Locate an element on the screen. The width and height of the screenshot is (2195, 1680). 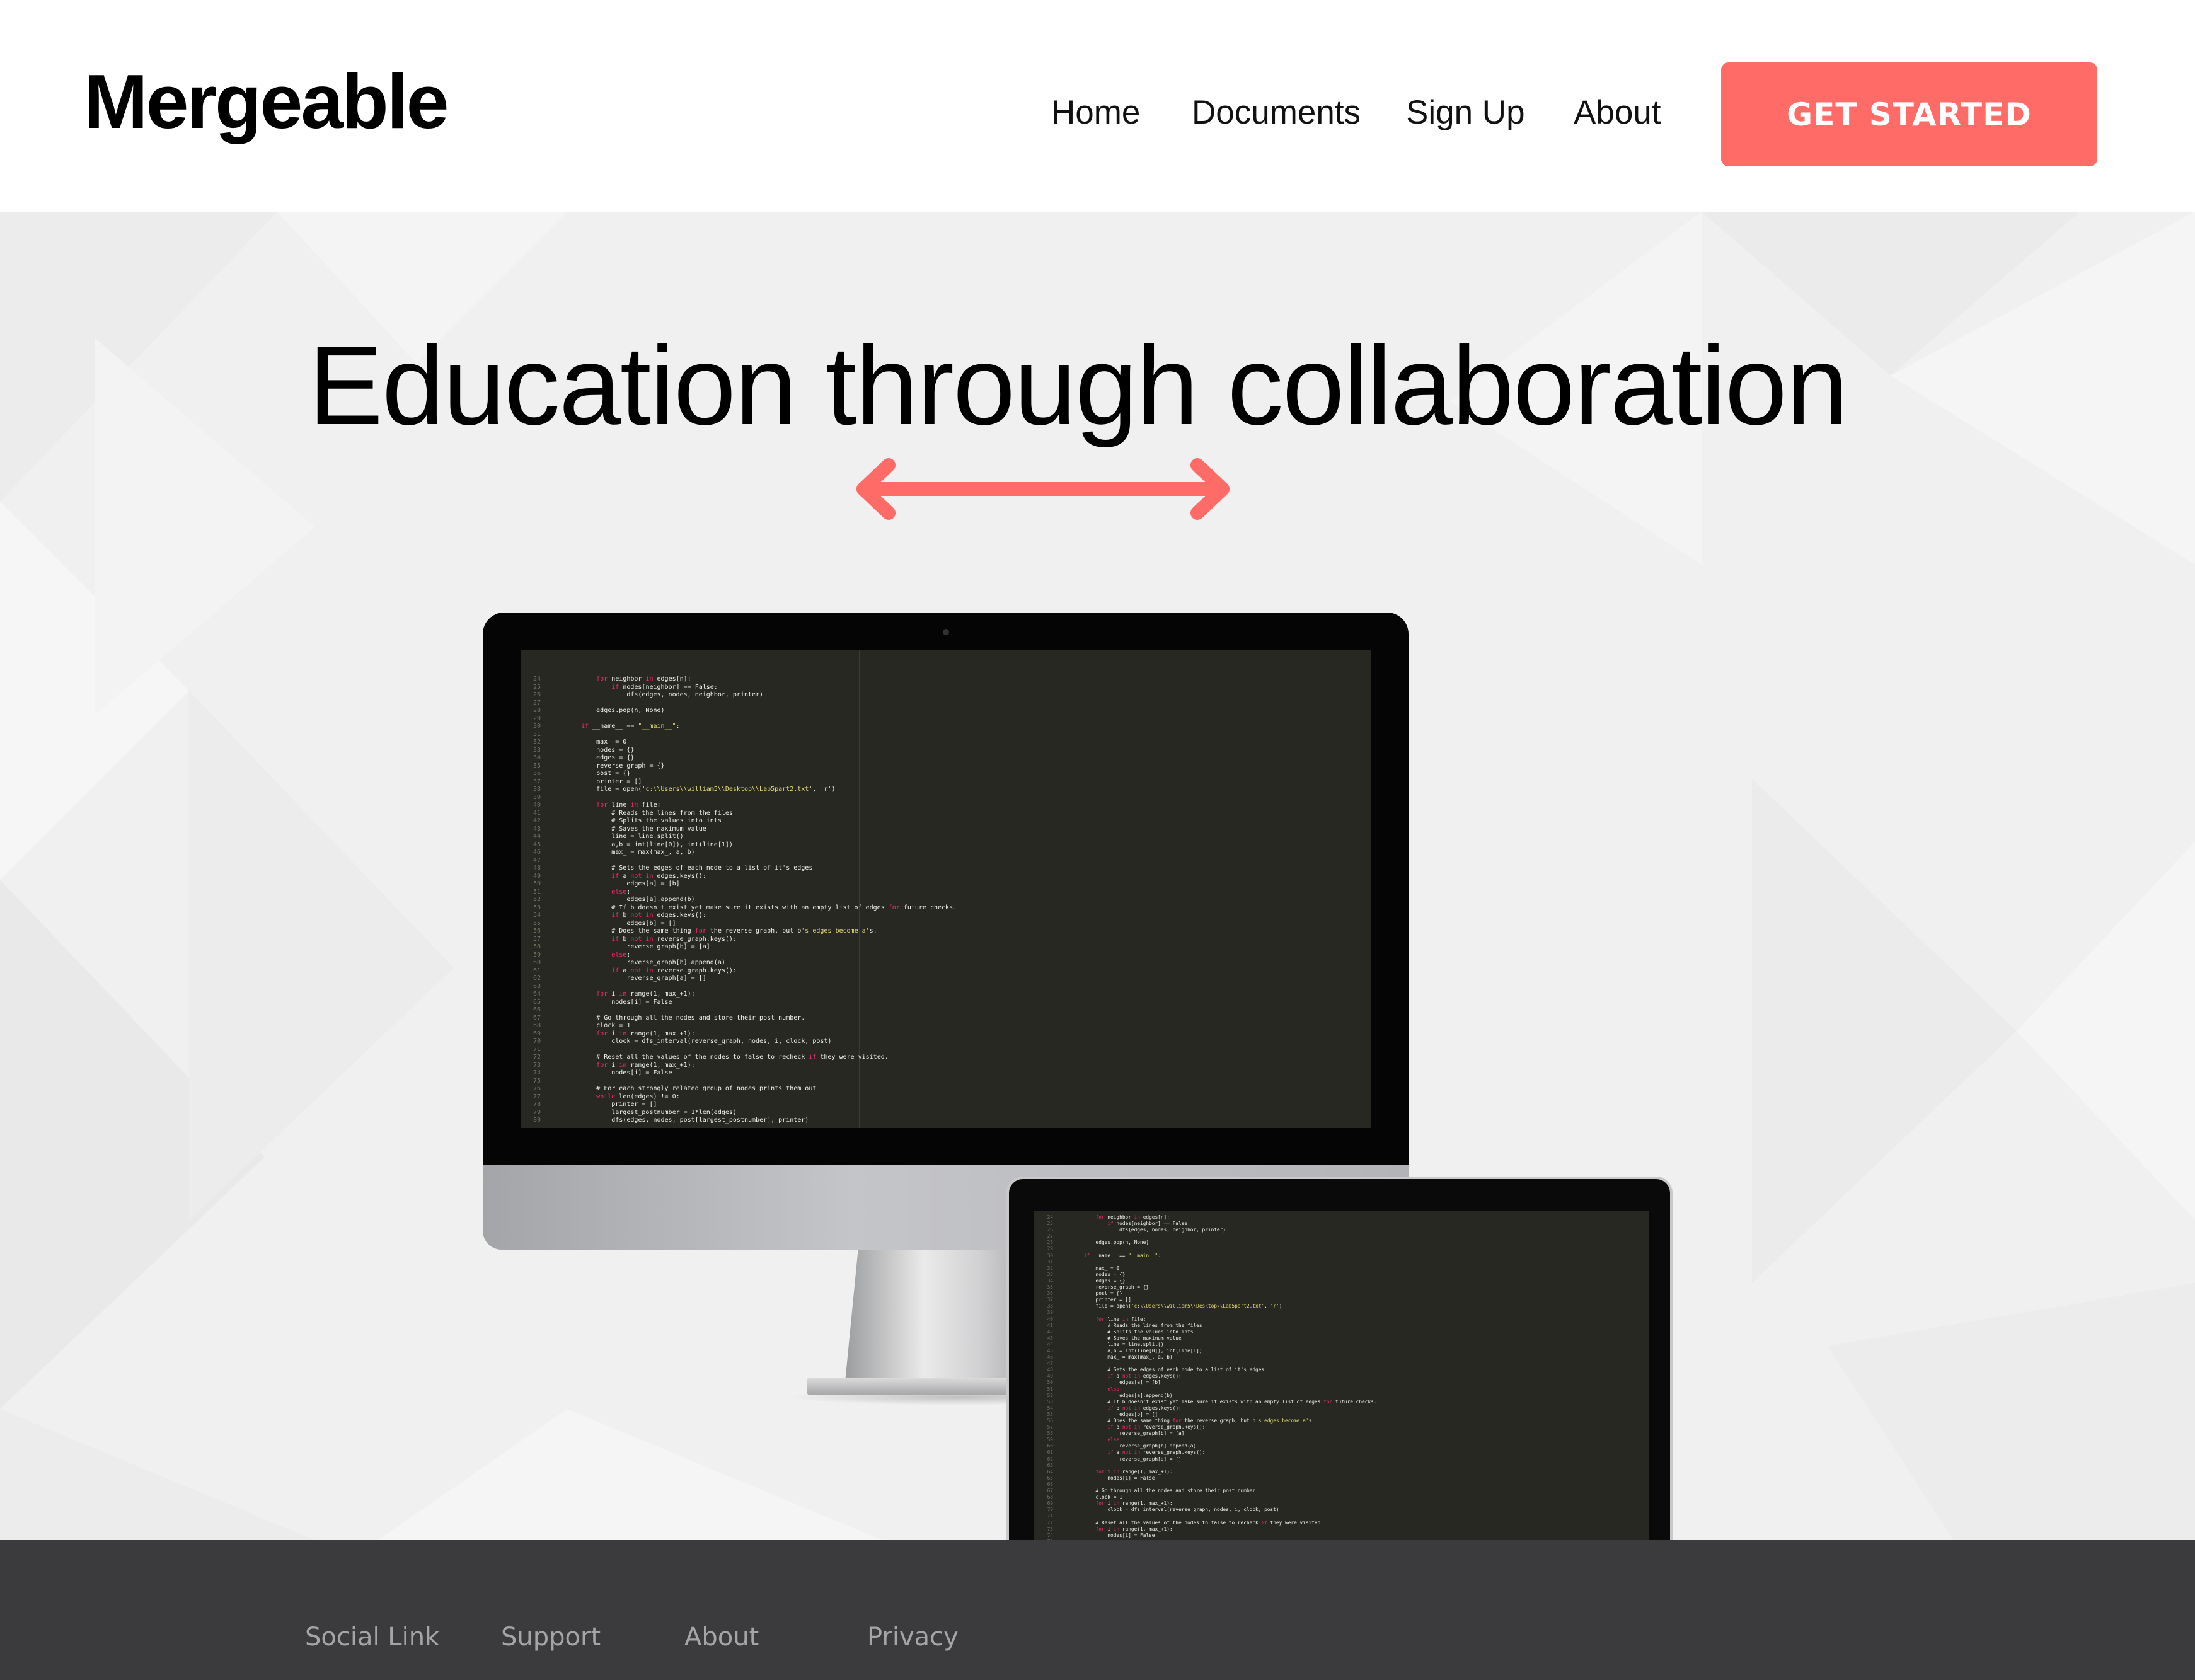
get-started-button: GET STARTED is located at coordinates (1909, 114).